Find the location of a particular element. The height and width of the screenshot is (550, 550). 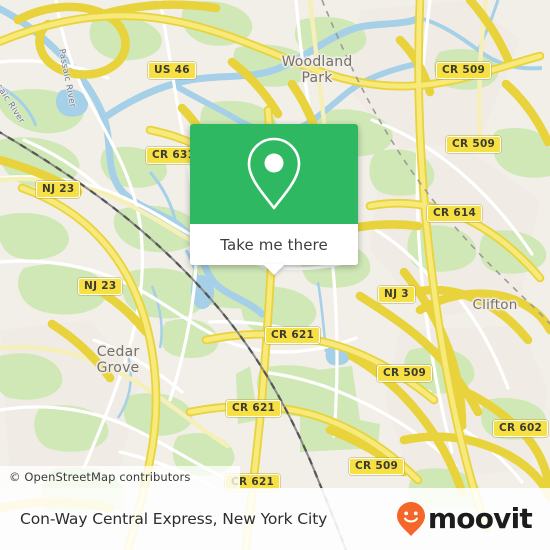

popup-footer: Take me there is located at coordinates (274, 249).